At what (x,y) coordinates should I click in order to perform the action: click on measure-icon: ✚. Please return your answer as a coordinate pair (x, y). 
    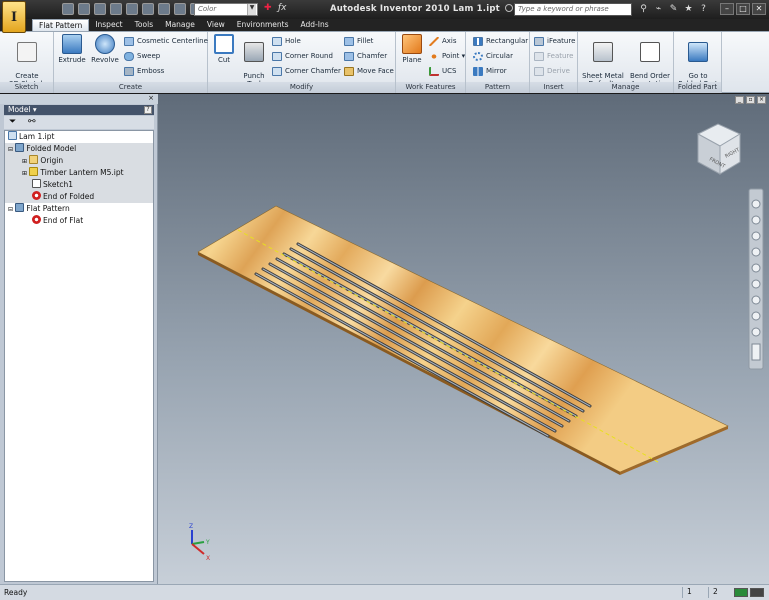
    Looking at the image, I should click on (268, 8).